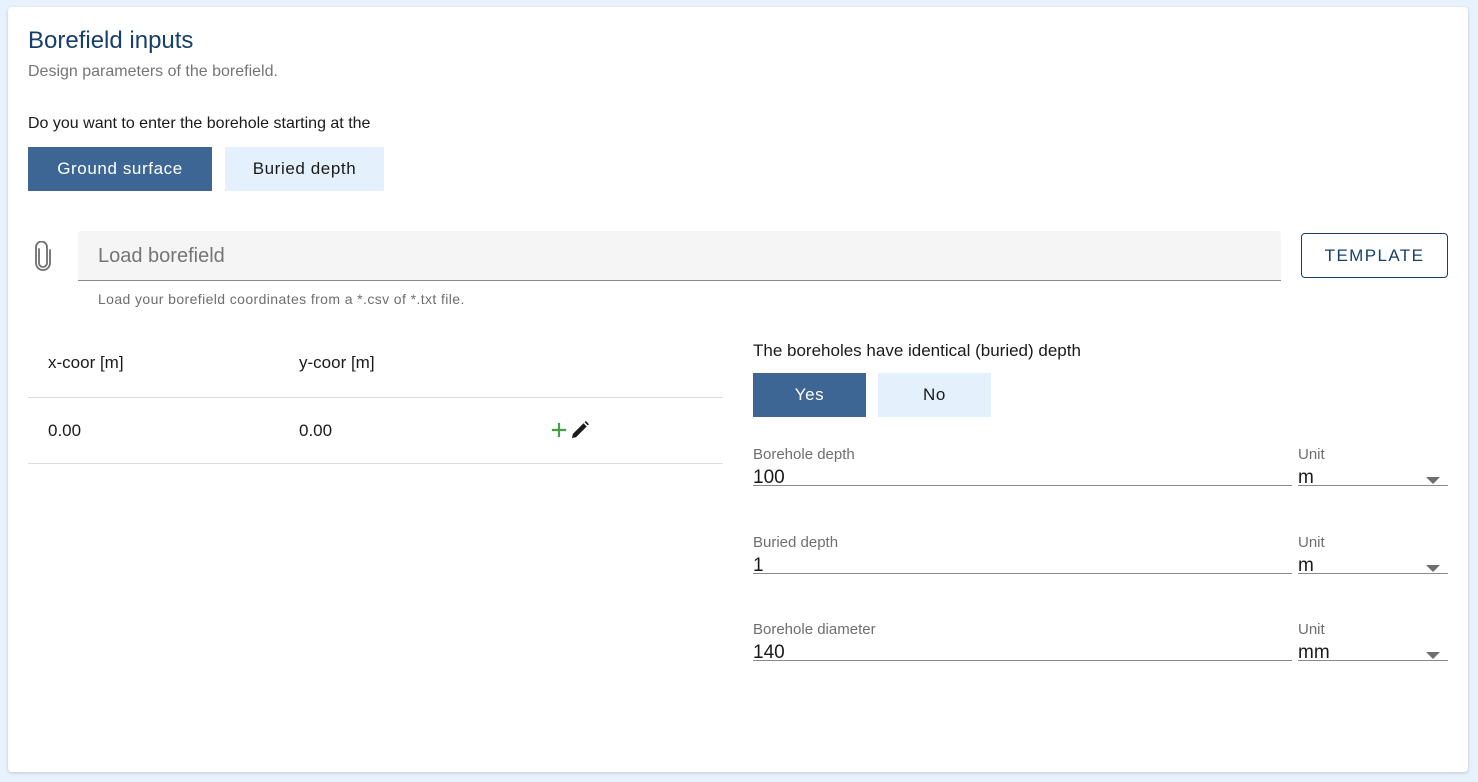  I want to click on card-subtitle: Design parameters of the borefield., so click(153, 71).